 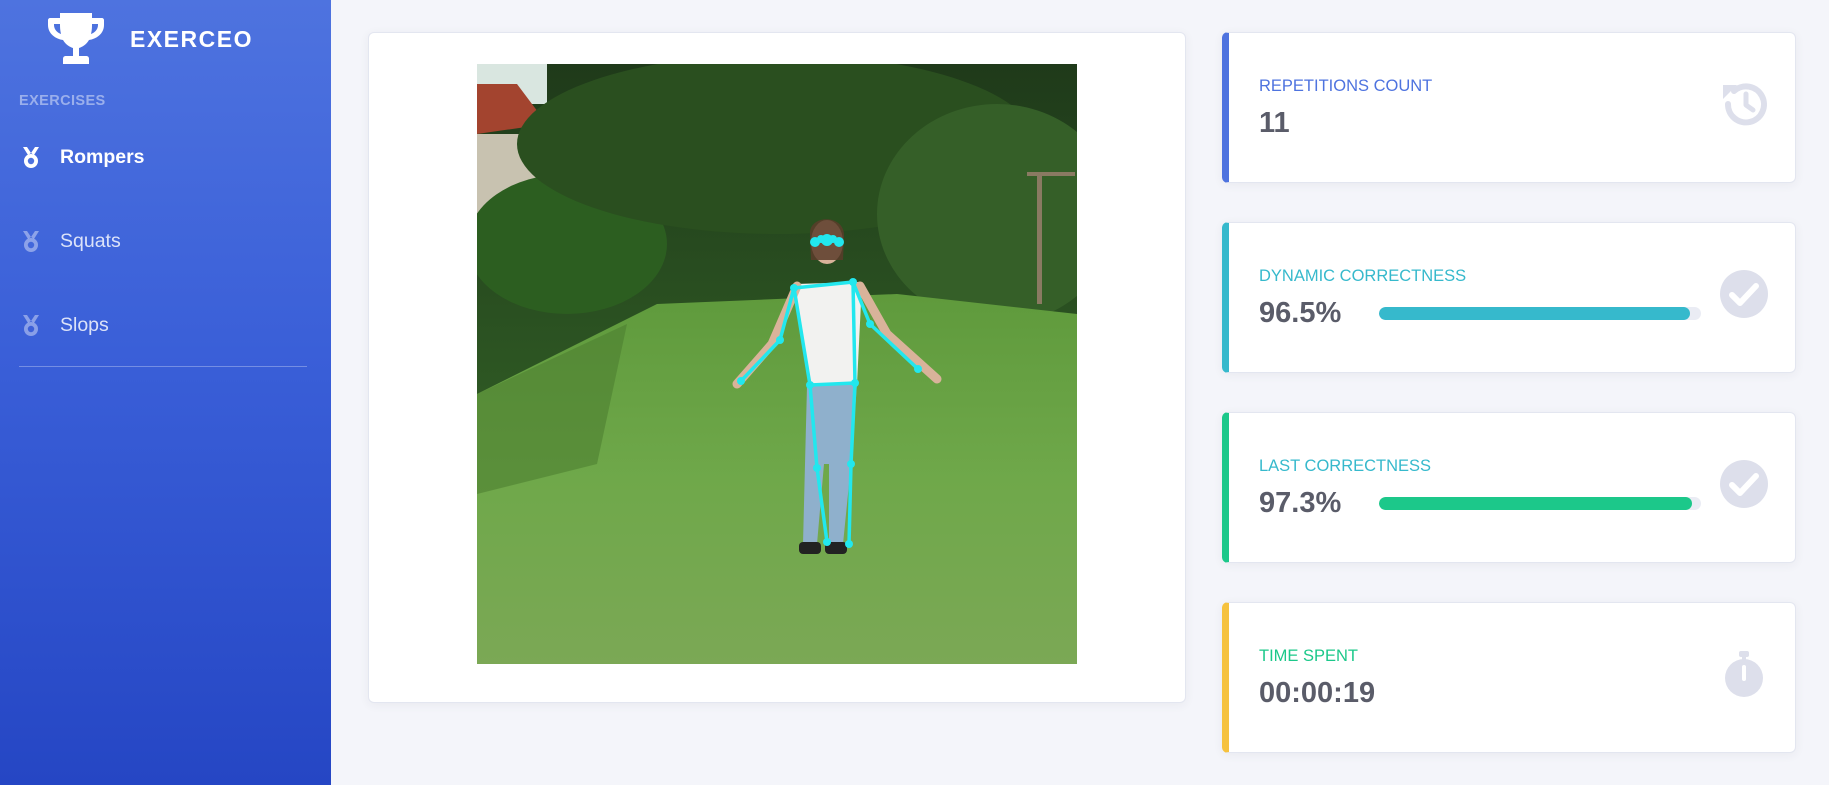 What do you see at coordinates (164, 325) in the screenshot?
I see `sidebar-item-slops: Slops` at bounding box center [164, 325].